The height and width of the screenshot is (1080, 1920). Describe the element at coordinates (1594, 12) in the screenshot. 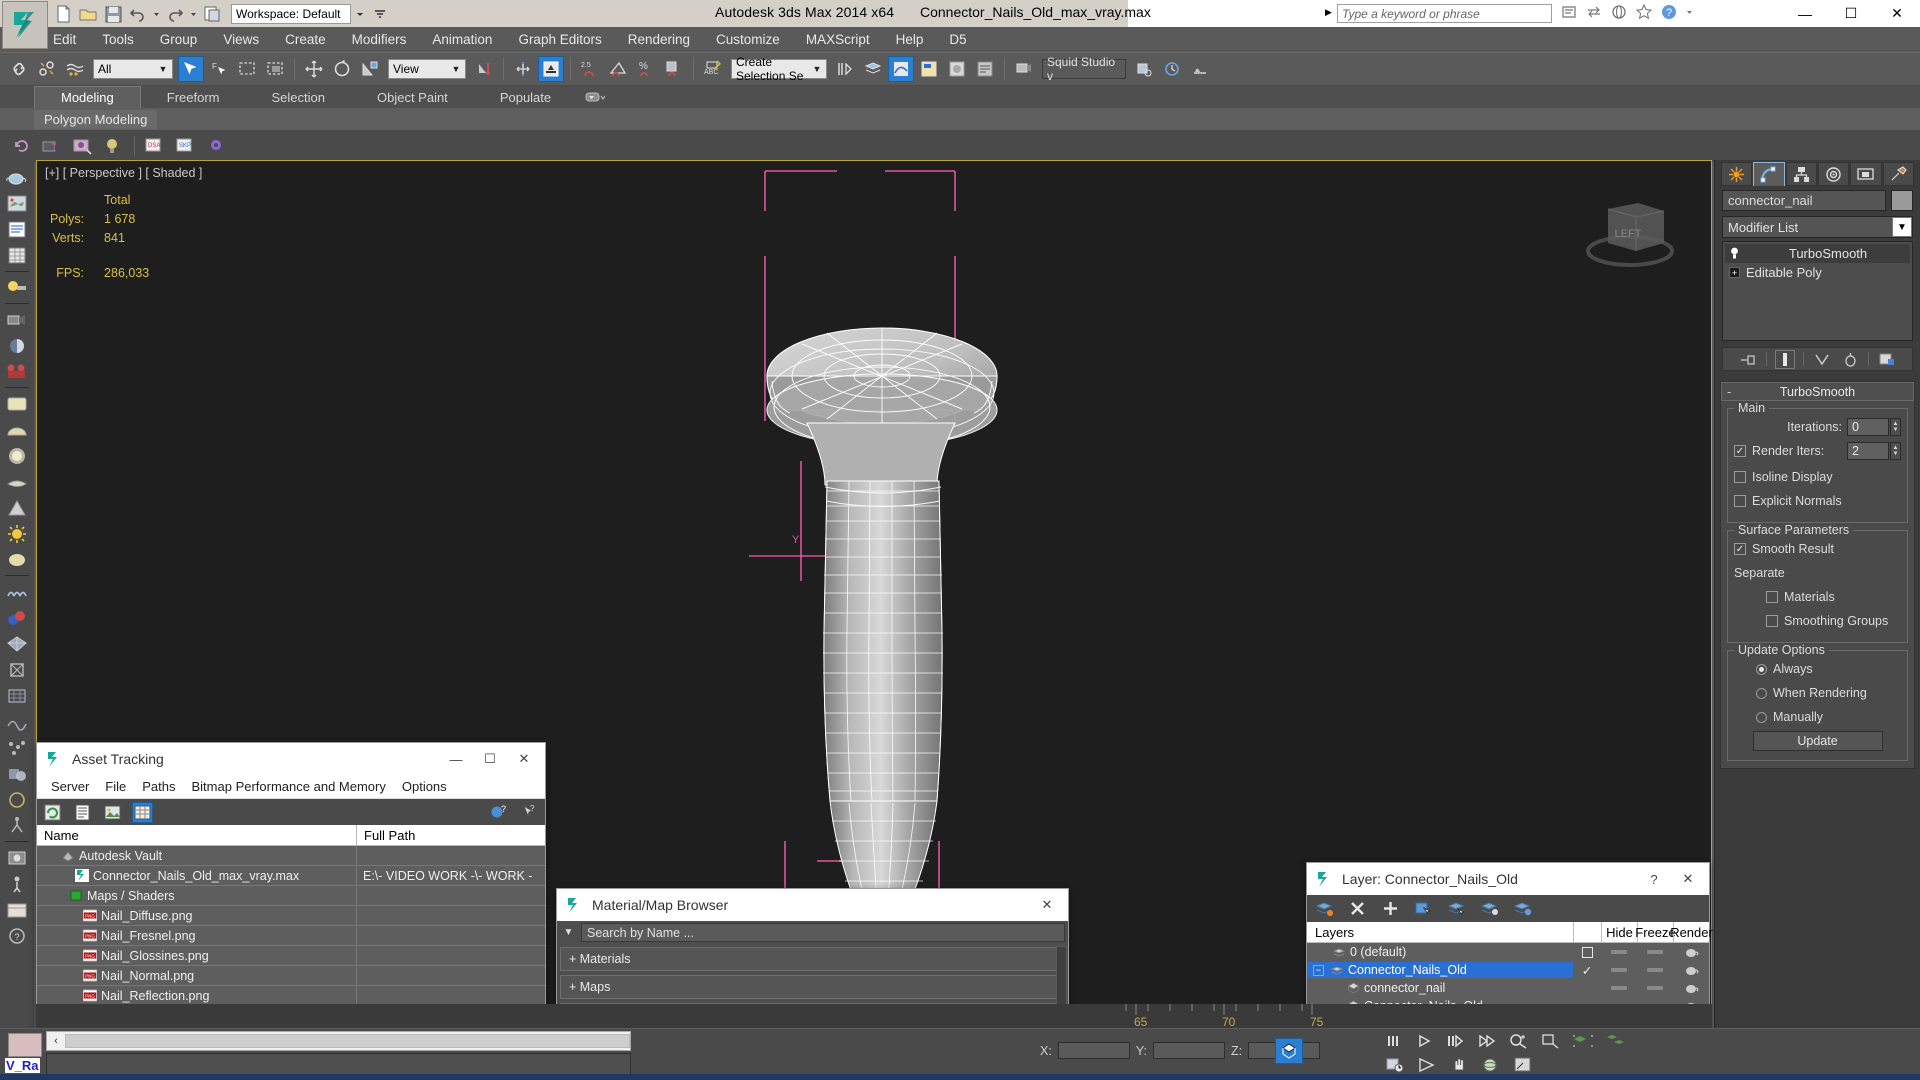

I see `exchange-icon` at that location.